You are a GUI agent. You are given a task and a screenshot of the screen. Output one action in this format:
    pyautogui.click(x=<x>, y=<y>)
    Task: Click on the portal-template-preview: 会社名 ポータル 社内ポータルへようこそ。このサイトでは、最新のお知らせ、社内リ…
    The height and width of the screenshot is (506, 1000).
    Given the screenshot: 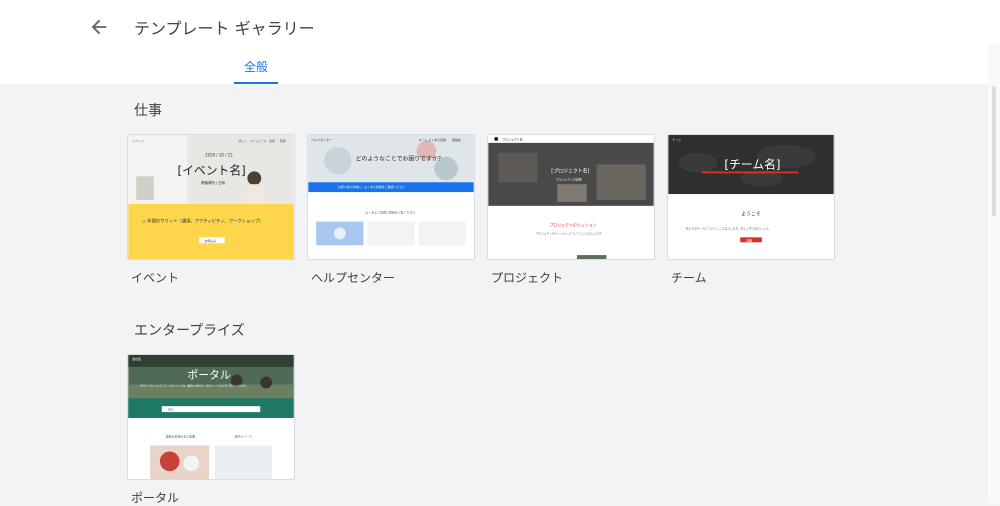 What is the action you would take?
    pyautogui.click(x=211, y=417)
    